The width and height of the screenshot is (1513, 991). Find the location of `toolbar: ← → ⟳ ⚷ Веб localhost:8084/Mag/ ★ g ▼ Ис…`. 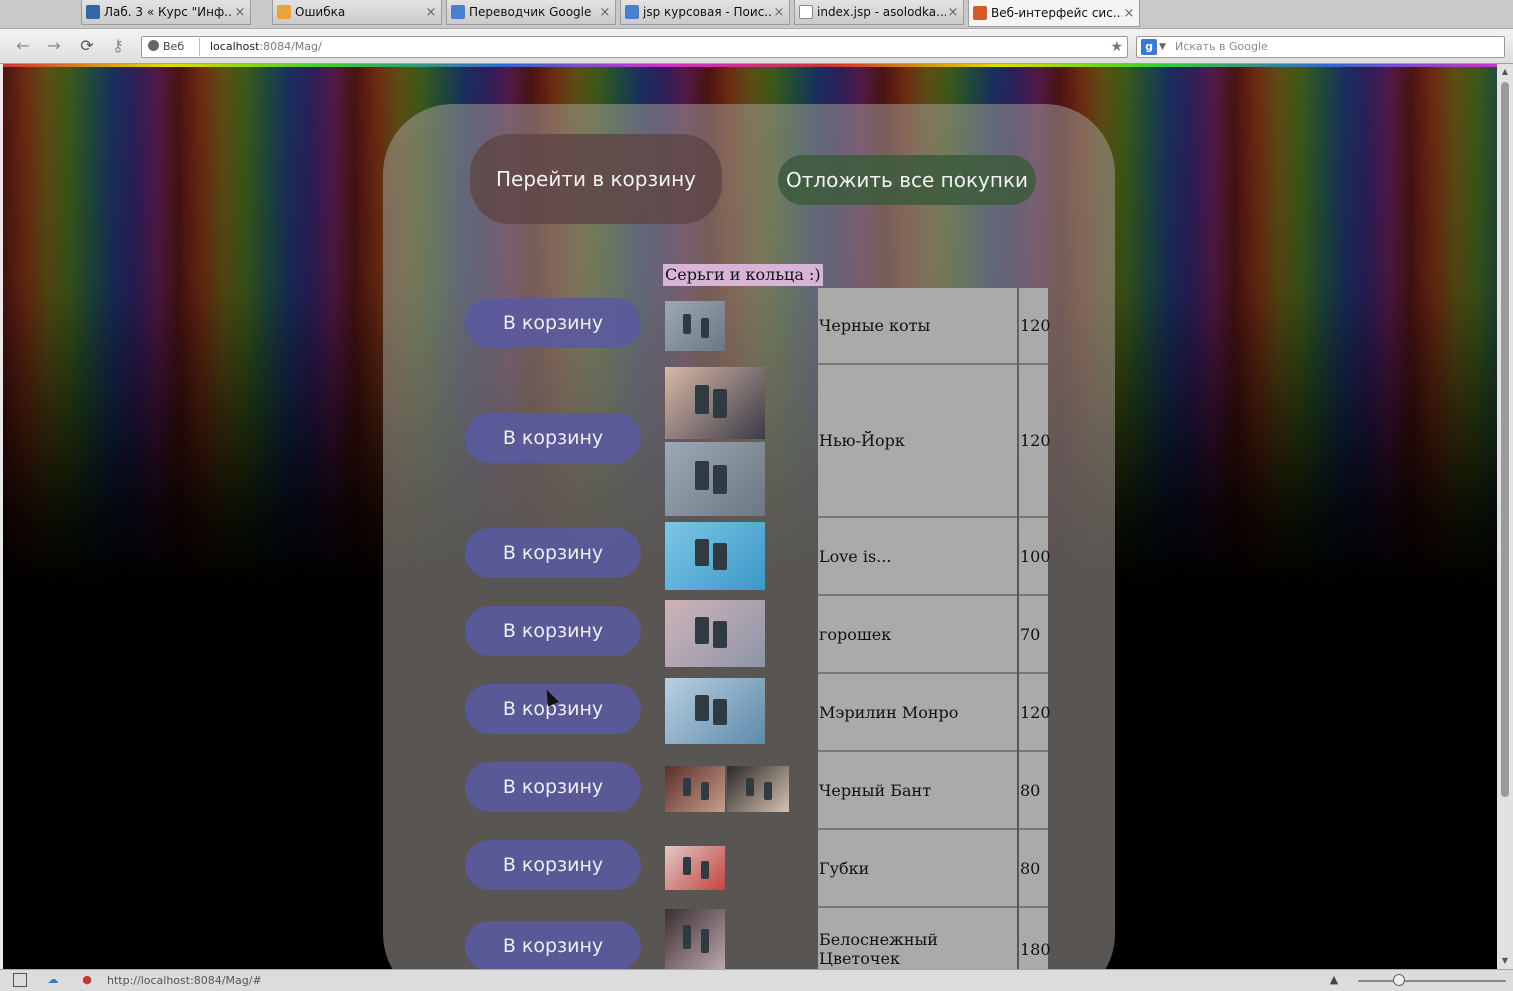

toolbar: ← → ⟳ ⚷ Веб localhost:8084/Mag/ ★ g ▼ Ис… is located at coordinates (756, 46).